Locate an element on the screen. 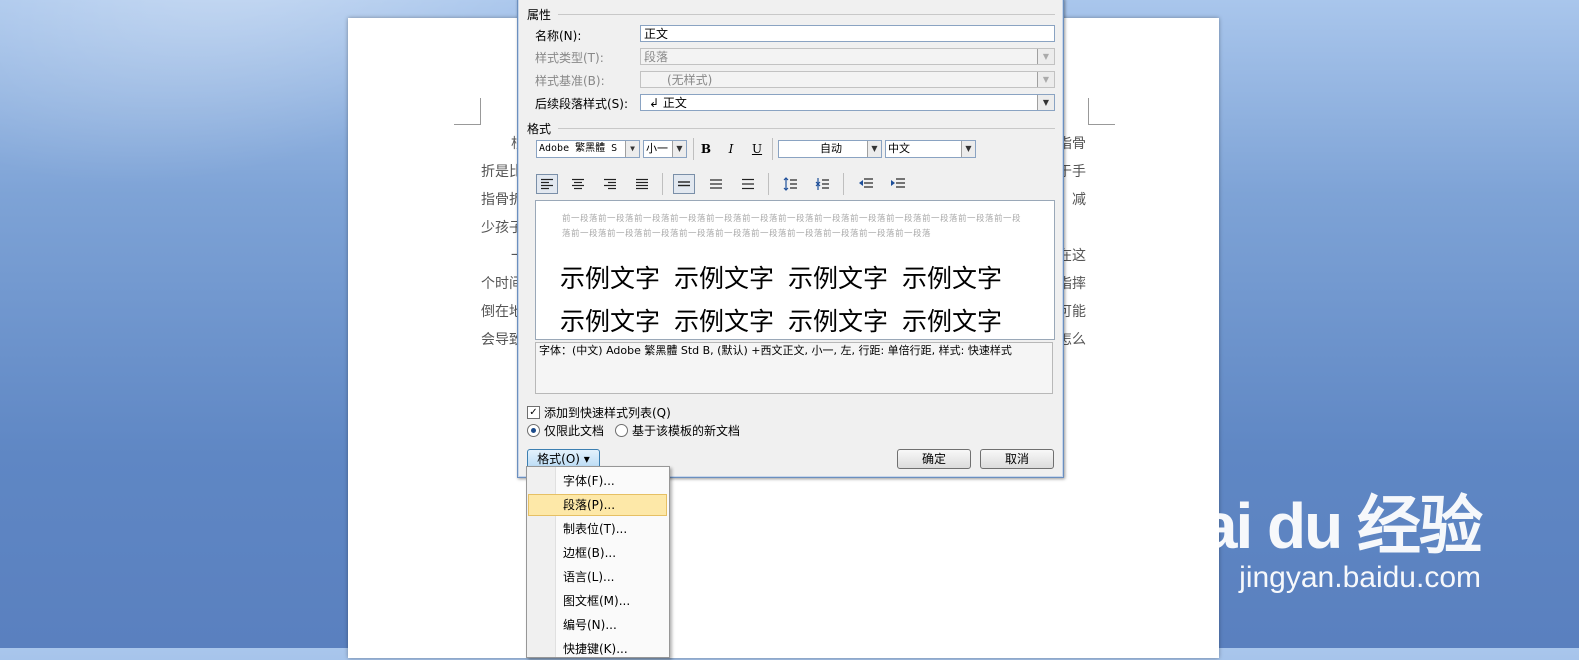  italic-button: I is located at coordinates (731, 149).